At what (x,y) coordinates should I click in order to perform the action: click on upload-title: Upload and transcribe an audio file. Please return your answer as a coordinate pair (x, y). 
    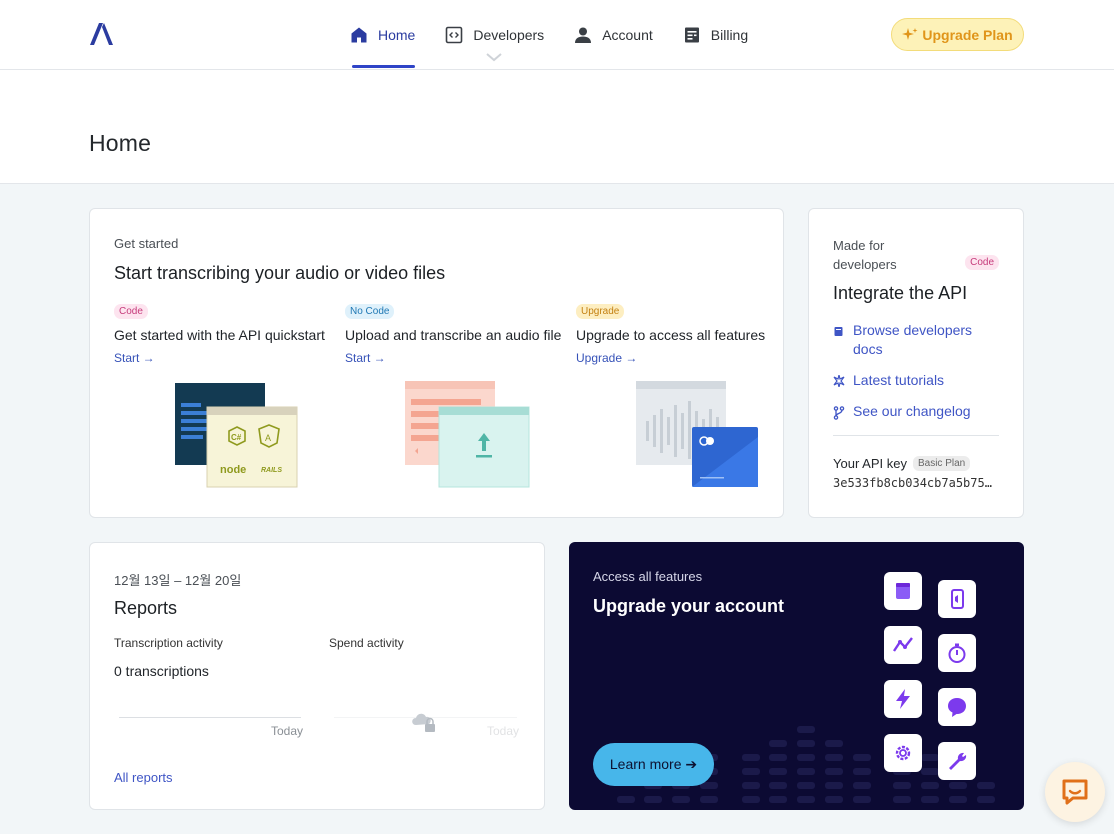
    Looking at the image, I should click on (453, 335).